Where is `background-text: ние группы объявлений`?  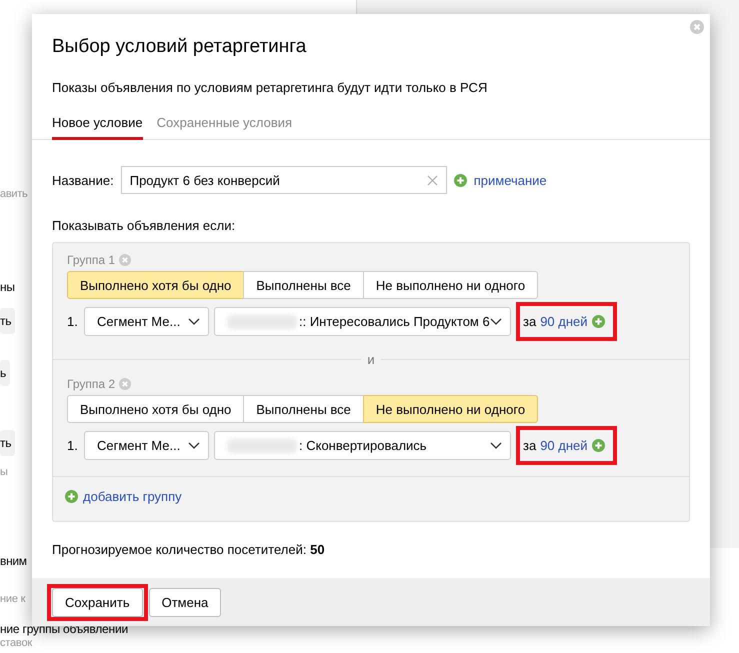 background-text: ние группы объявлений is located at coordinates (64, 629).